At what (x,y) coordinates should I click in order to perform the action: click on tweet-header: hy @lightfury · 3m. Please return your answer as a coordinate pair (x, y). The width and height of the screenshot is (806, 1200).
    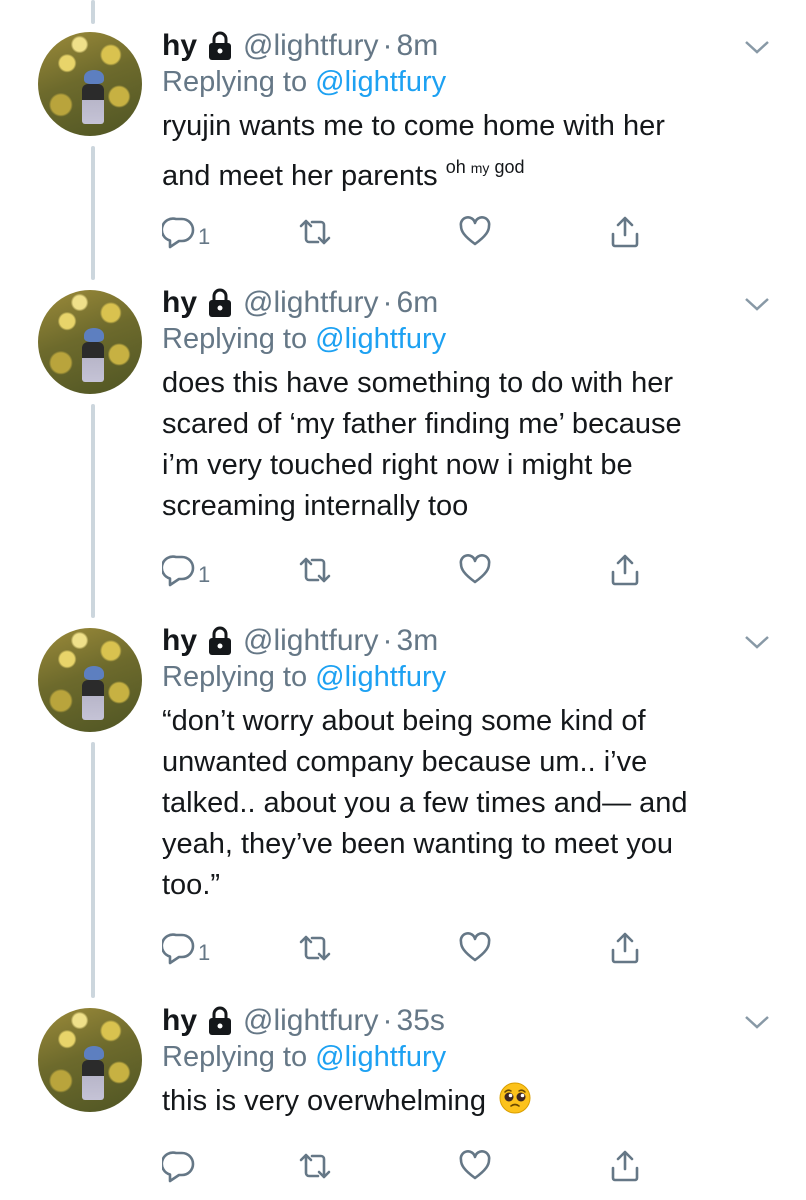
    Looking at the image, I should click on (464, 641).